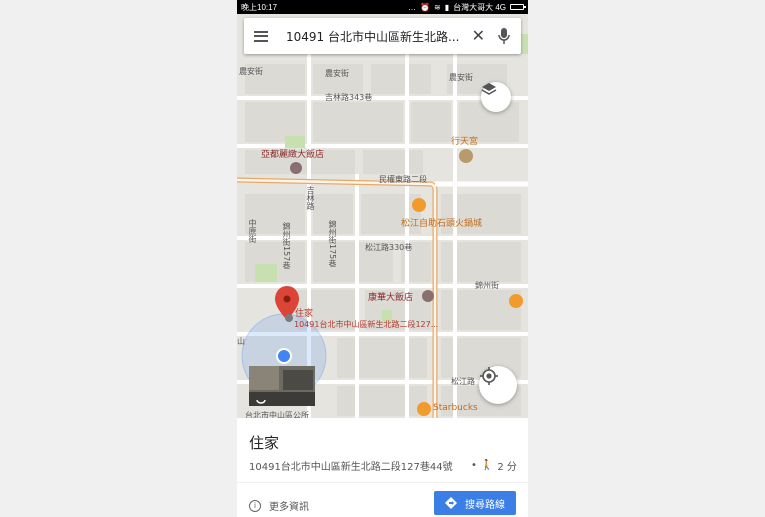  I want to click on map-label-jilin-road: 吉林路, so click(310, 198).